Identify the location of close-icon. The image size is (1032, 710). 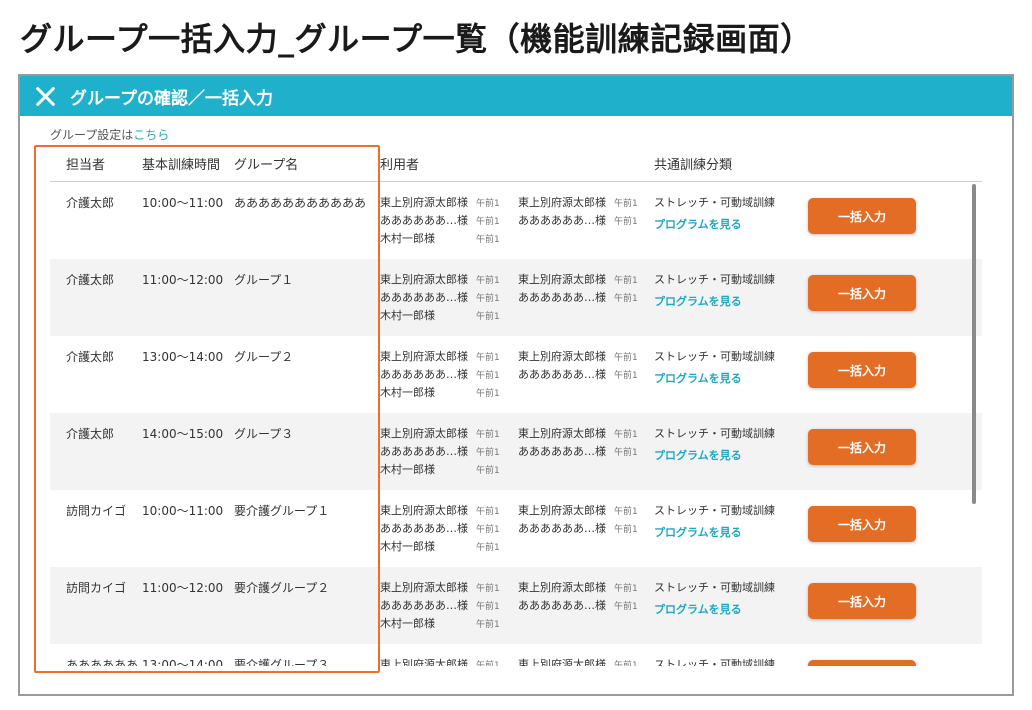
(45, 96).